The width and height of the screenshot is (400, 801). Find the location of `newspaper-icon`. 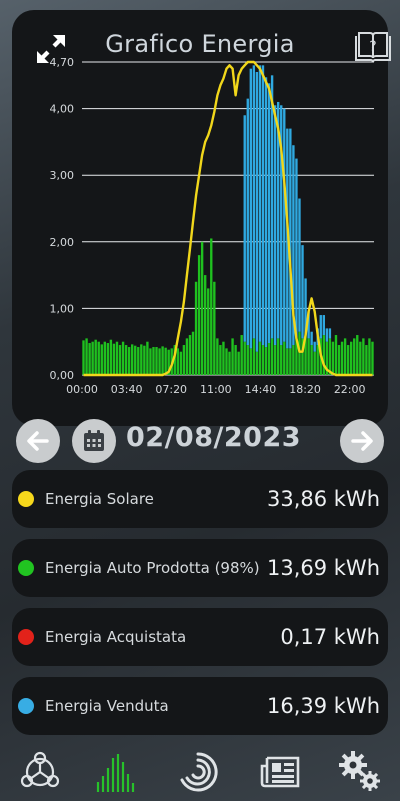

newspaper-icon is located at coordinates (280, 772).